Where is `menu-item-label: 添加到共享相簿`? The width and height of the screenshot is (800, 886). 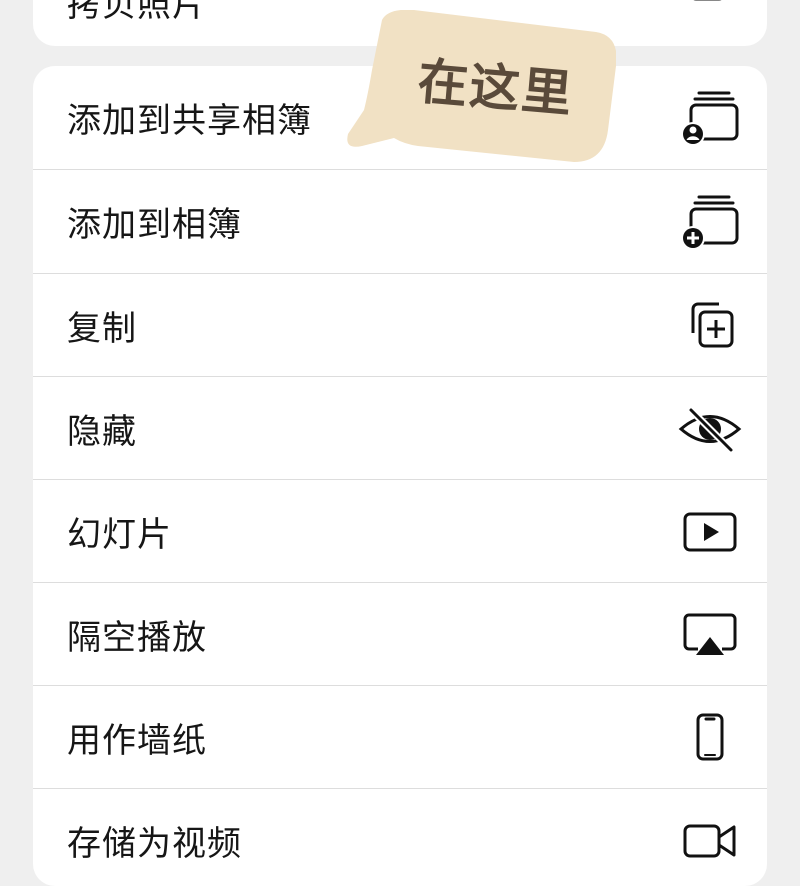
menu-item-label: 添加到共享相簿 is located at coordinates (189, 121).